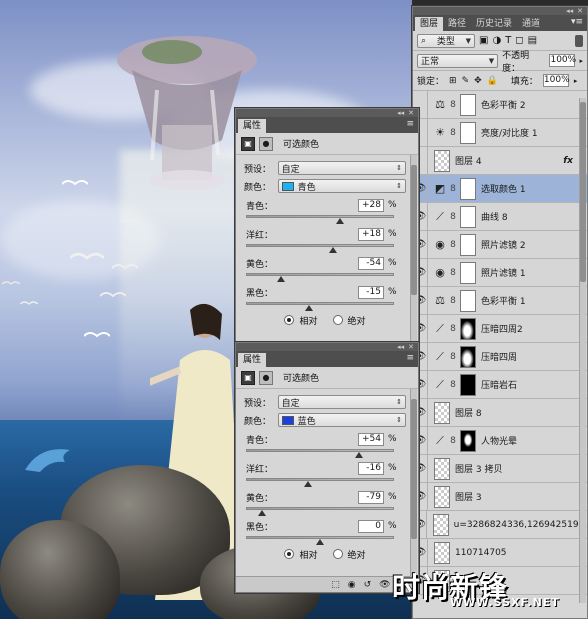 The height and width of the screenshot is (619, 588). What do you see at coordinates (496, 40) in the screenshot?
I see `filter-adjust-icon: ◑` at bounding box center [496, 40].